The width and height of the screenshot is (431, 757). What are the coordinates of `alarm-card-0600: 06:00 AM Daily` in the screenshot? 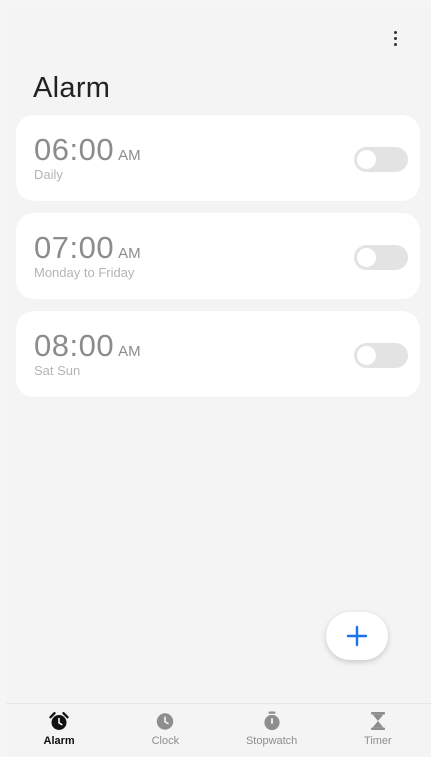 It's located at (218, 158).